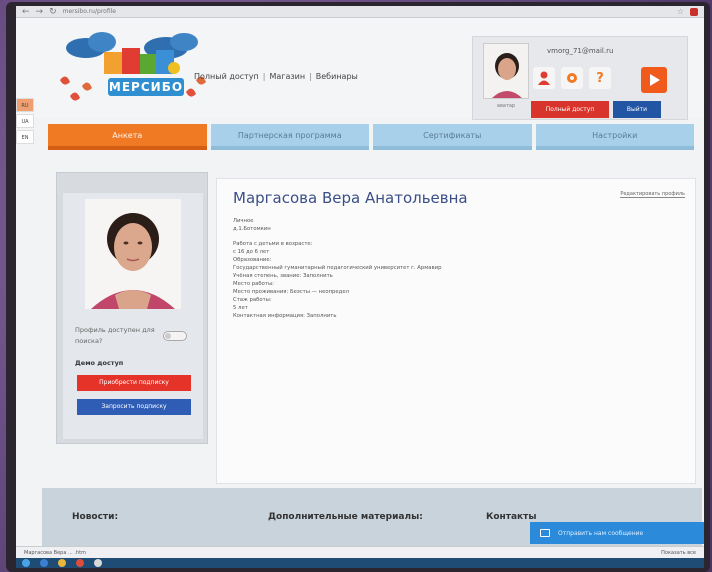  Describe the element at coordinates (146, 87) in the screenshot. I see `logo-text: МЕРСИБО` at that location.